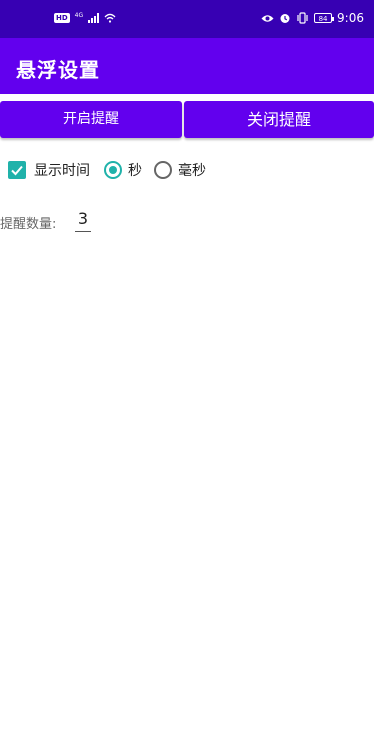  What do you see at coordinates (62, 18) in the screenshot?
I see `hd-badge: HD` at bounding box center [62, 18].